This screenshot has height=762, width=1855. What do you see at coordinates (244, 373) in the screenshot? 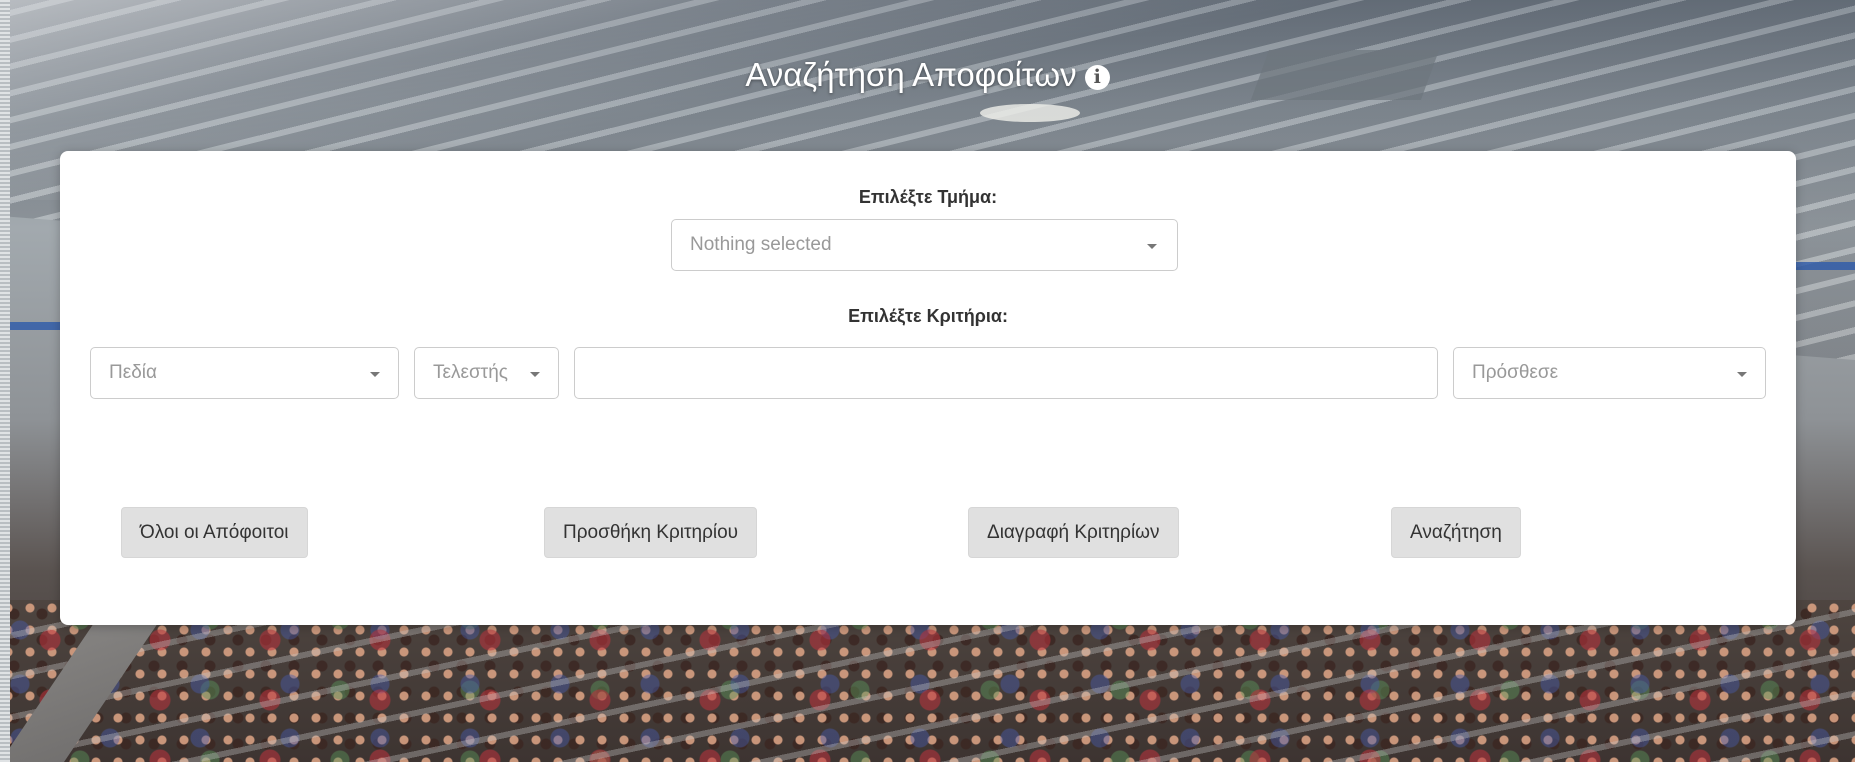
I see `field-select: Πεδία` at bounding box center [244, 373].